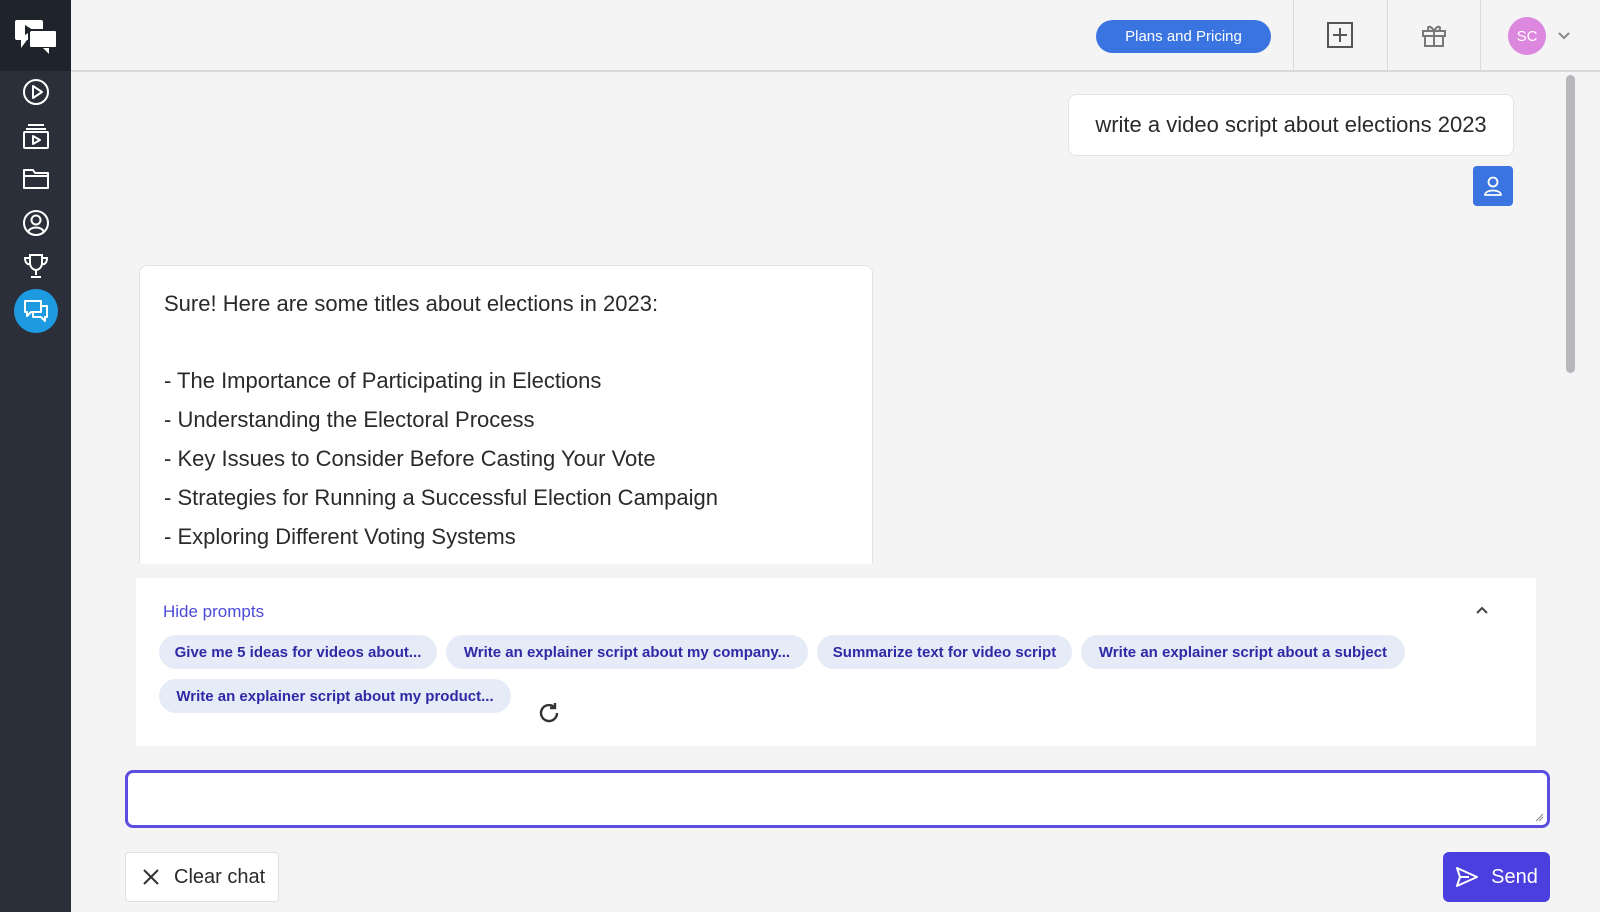 Image resolution: width=1600 pixels, height=912 pixels. I want to click on chevron-down-icon, so click(1564, 35).